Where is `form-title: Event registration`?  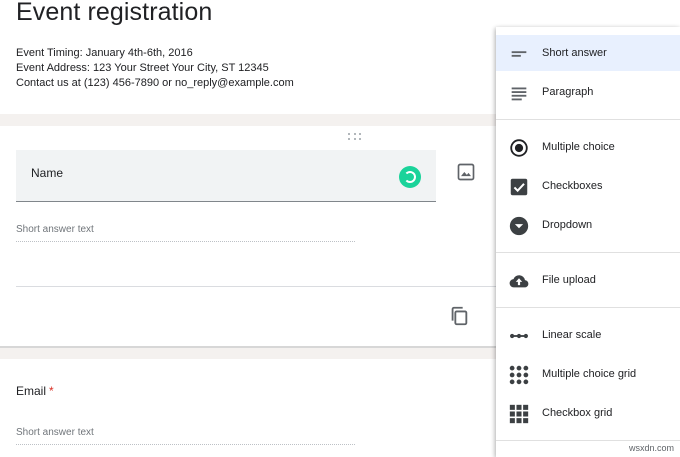
form-title: Event registration is located at coordinates (114, 13).